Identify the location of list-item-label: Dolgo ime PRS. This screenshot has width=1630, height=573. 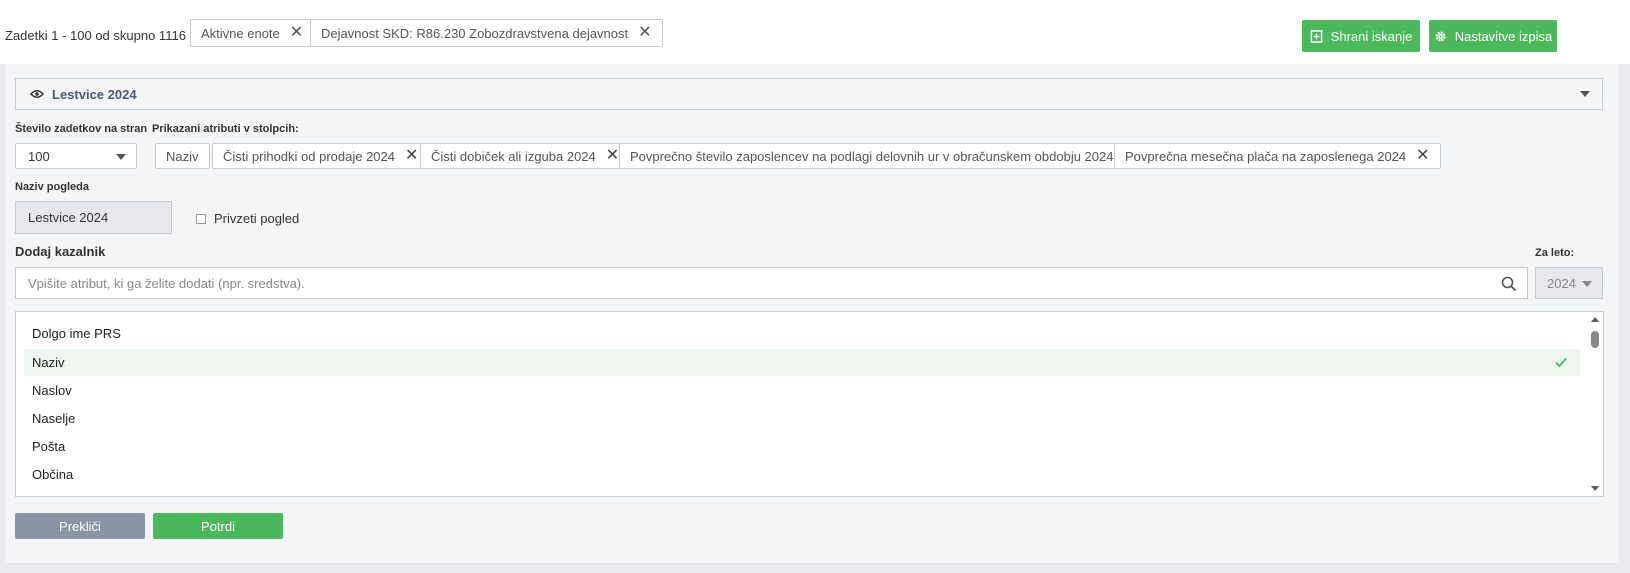
(76, 333).